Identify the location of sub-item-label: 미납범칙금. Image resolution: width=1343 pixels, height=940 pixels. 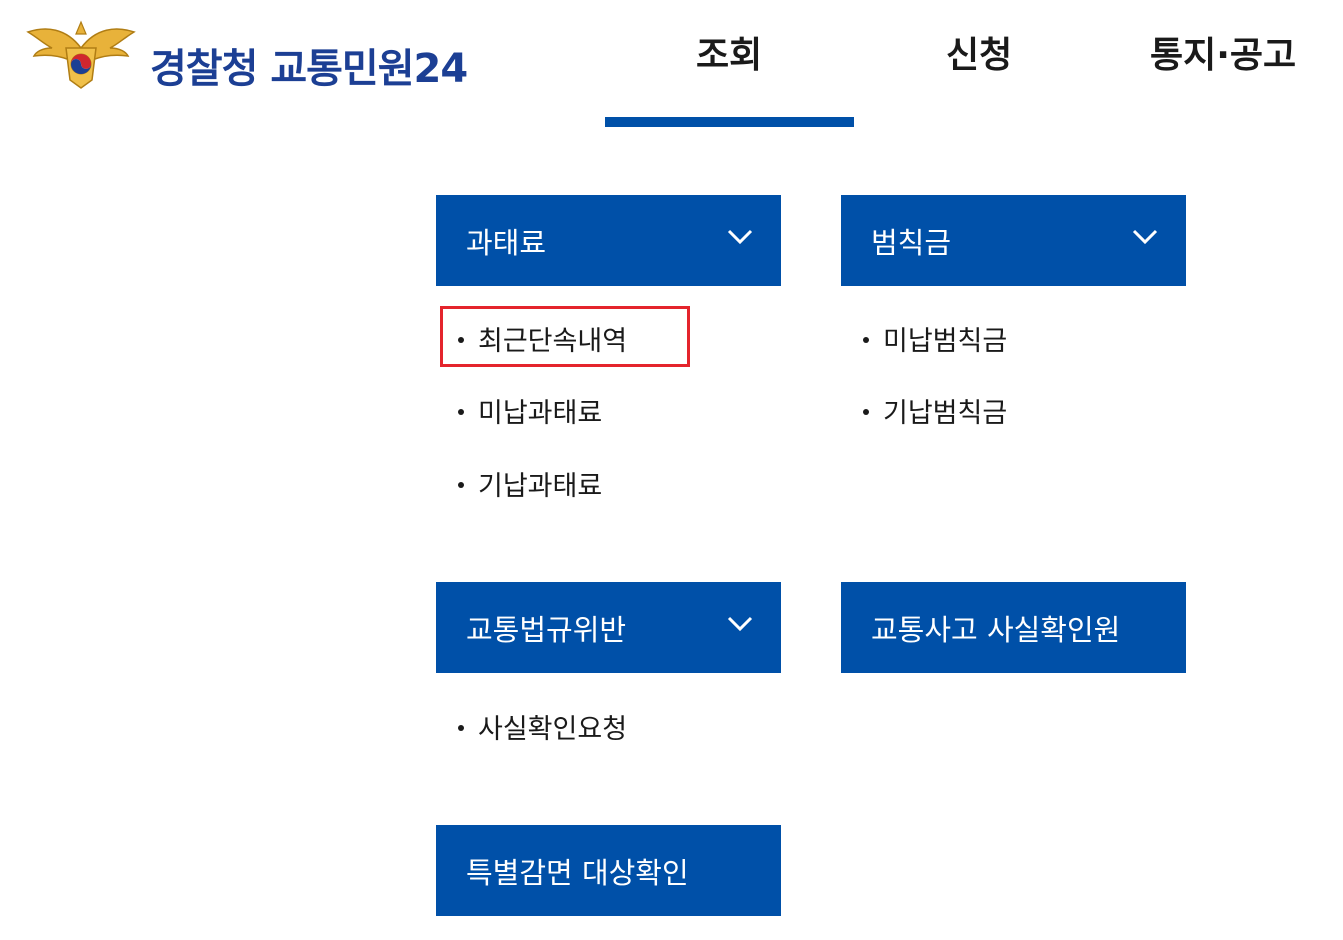
(945, 341).